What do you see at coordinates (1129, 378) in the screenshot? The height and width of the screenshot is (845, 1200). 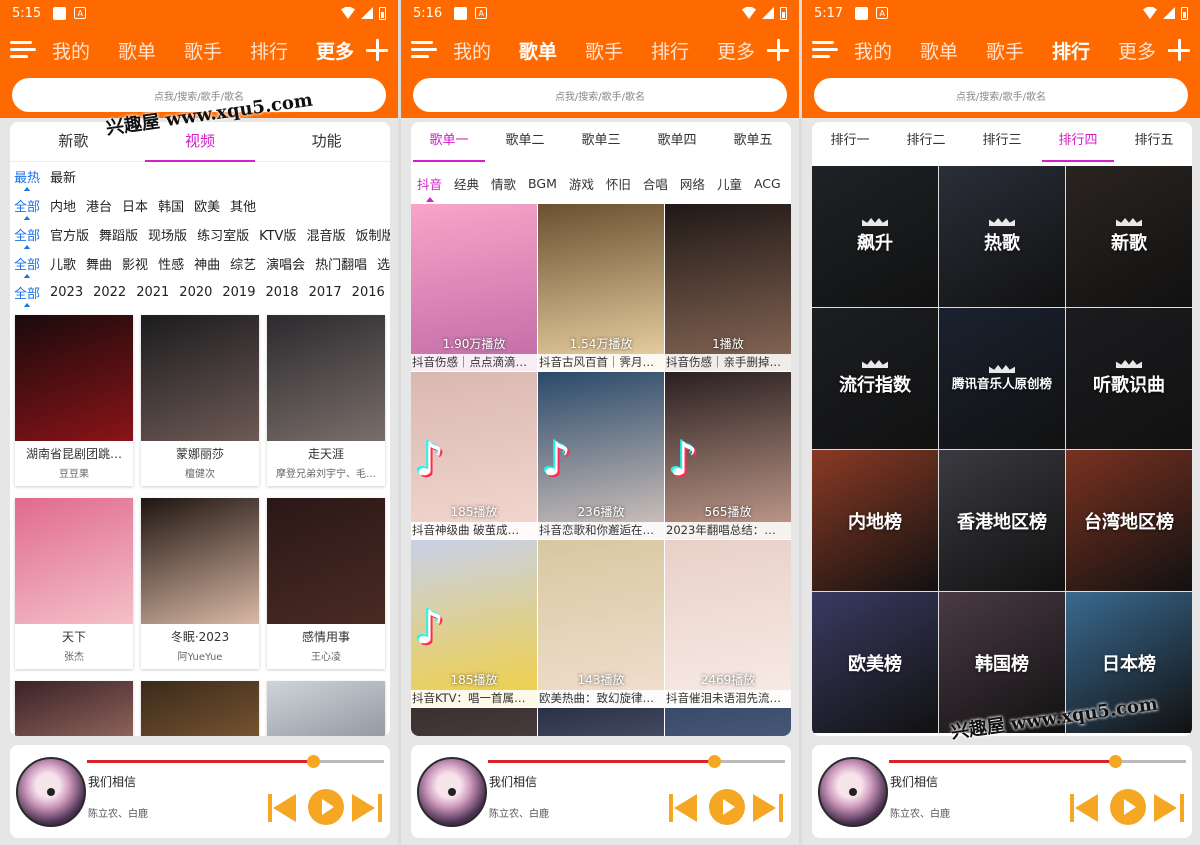 I see `rank-item: 听歌识曲` at bounding box center [1129, 378].